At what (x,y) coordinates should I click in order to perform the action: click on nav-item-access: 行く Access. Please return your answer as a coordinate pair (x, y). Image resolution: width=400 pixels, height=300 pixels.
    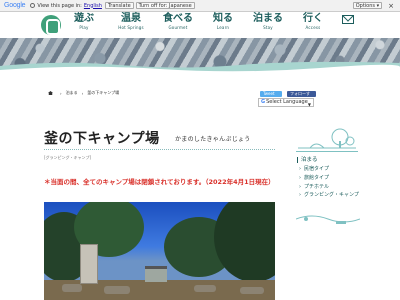
    Looking at the image, I should click on (313, 25).